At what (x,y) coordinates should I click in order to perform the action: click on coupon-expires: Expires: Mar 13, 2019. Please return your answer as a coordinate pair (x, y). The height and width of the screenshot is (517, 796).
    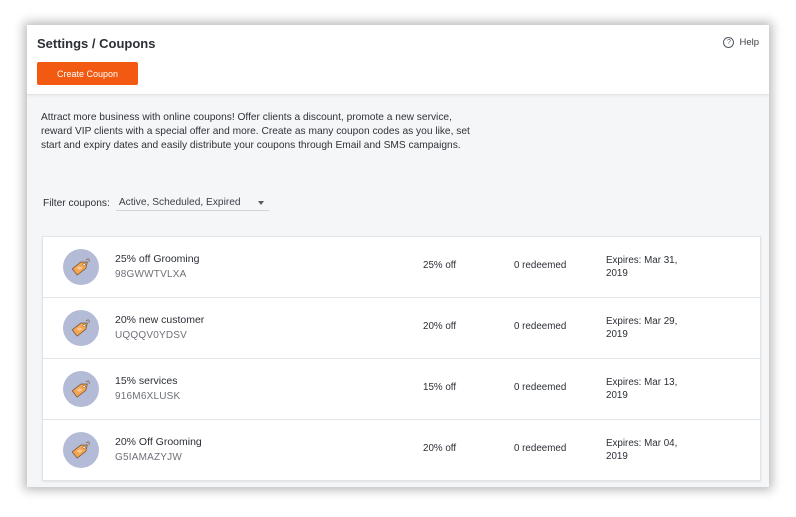
    Looking at the image, I should click on (642, 389).